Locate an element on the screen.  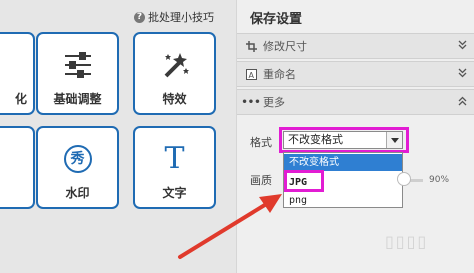
watermark-glyph: 秀 is located at coordinates (77, 159).